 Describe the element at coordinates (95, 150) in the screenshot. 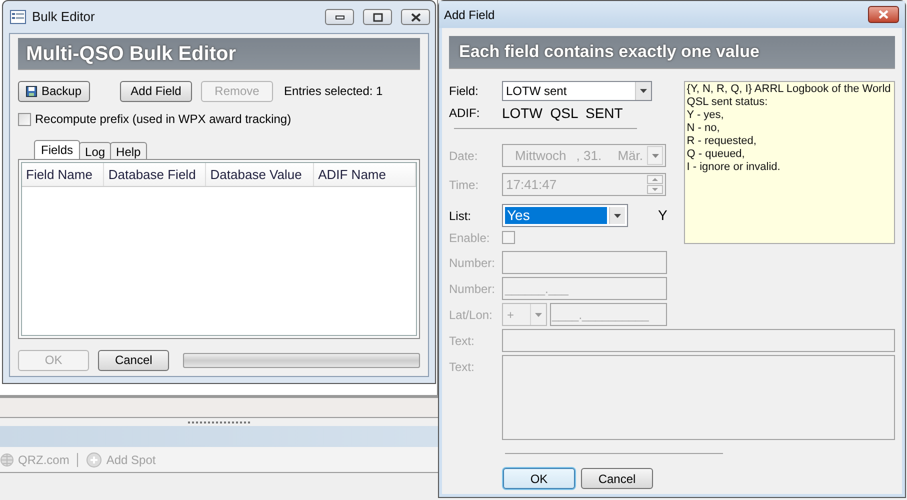

I see `tab: Log` at that location.